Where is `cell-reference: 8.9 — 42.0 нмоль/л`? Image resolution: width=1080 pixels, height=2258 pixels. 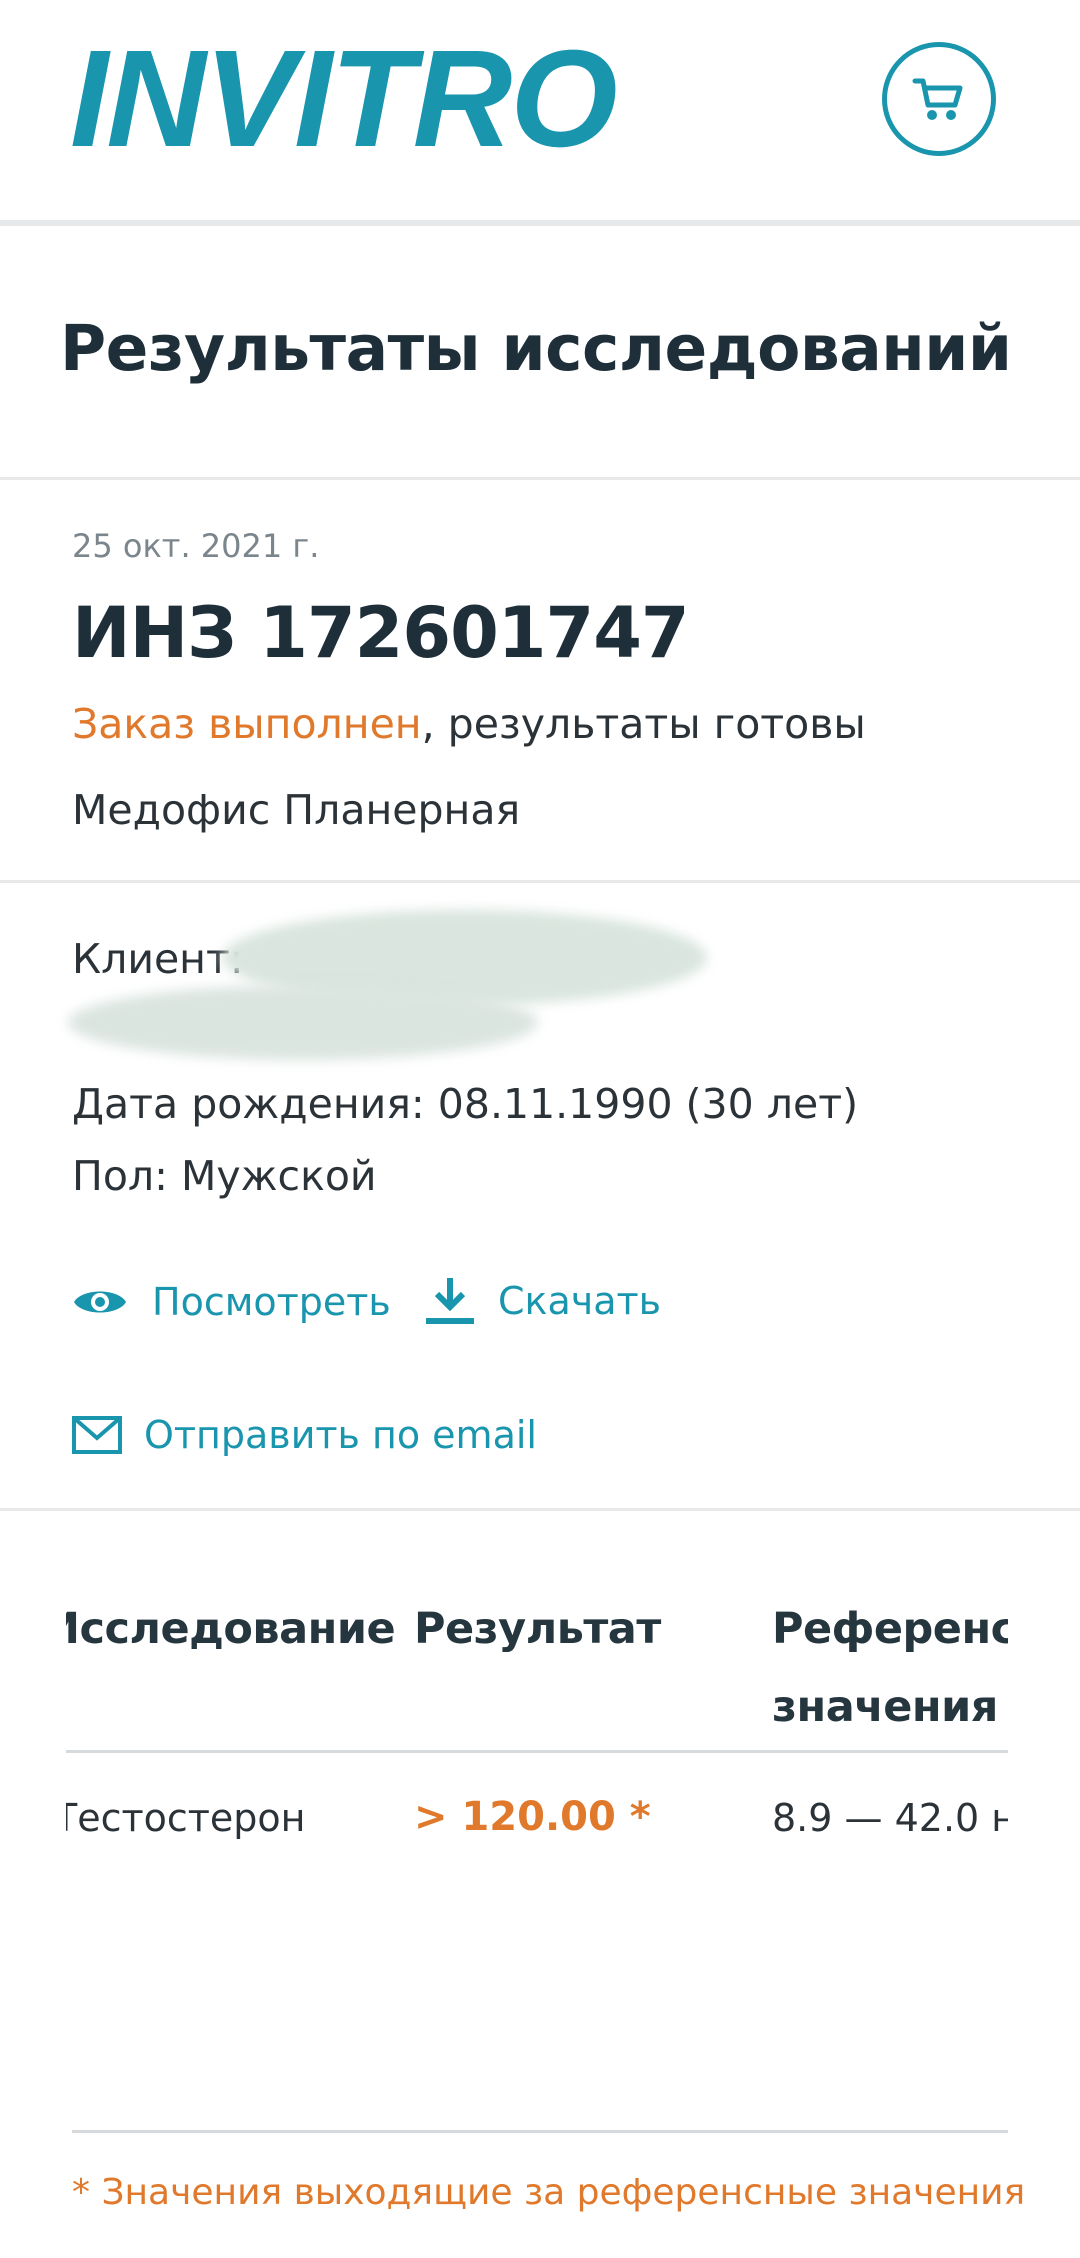
cell-reference: 8.9 — 42.0 нмоль/л is located at coordinates (890, 1818).